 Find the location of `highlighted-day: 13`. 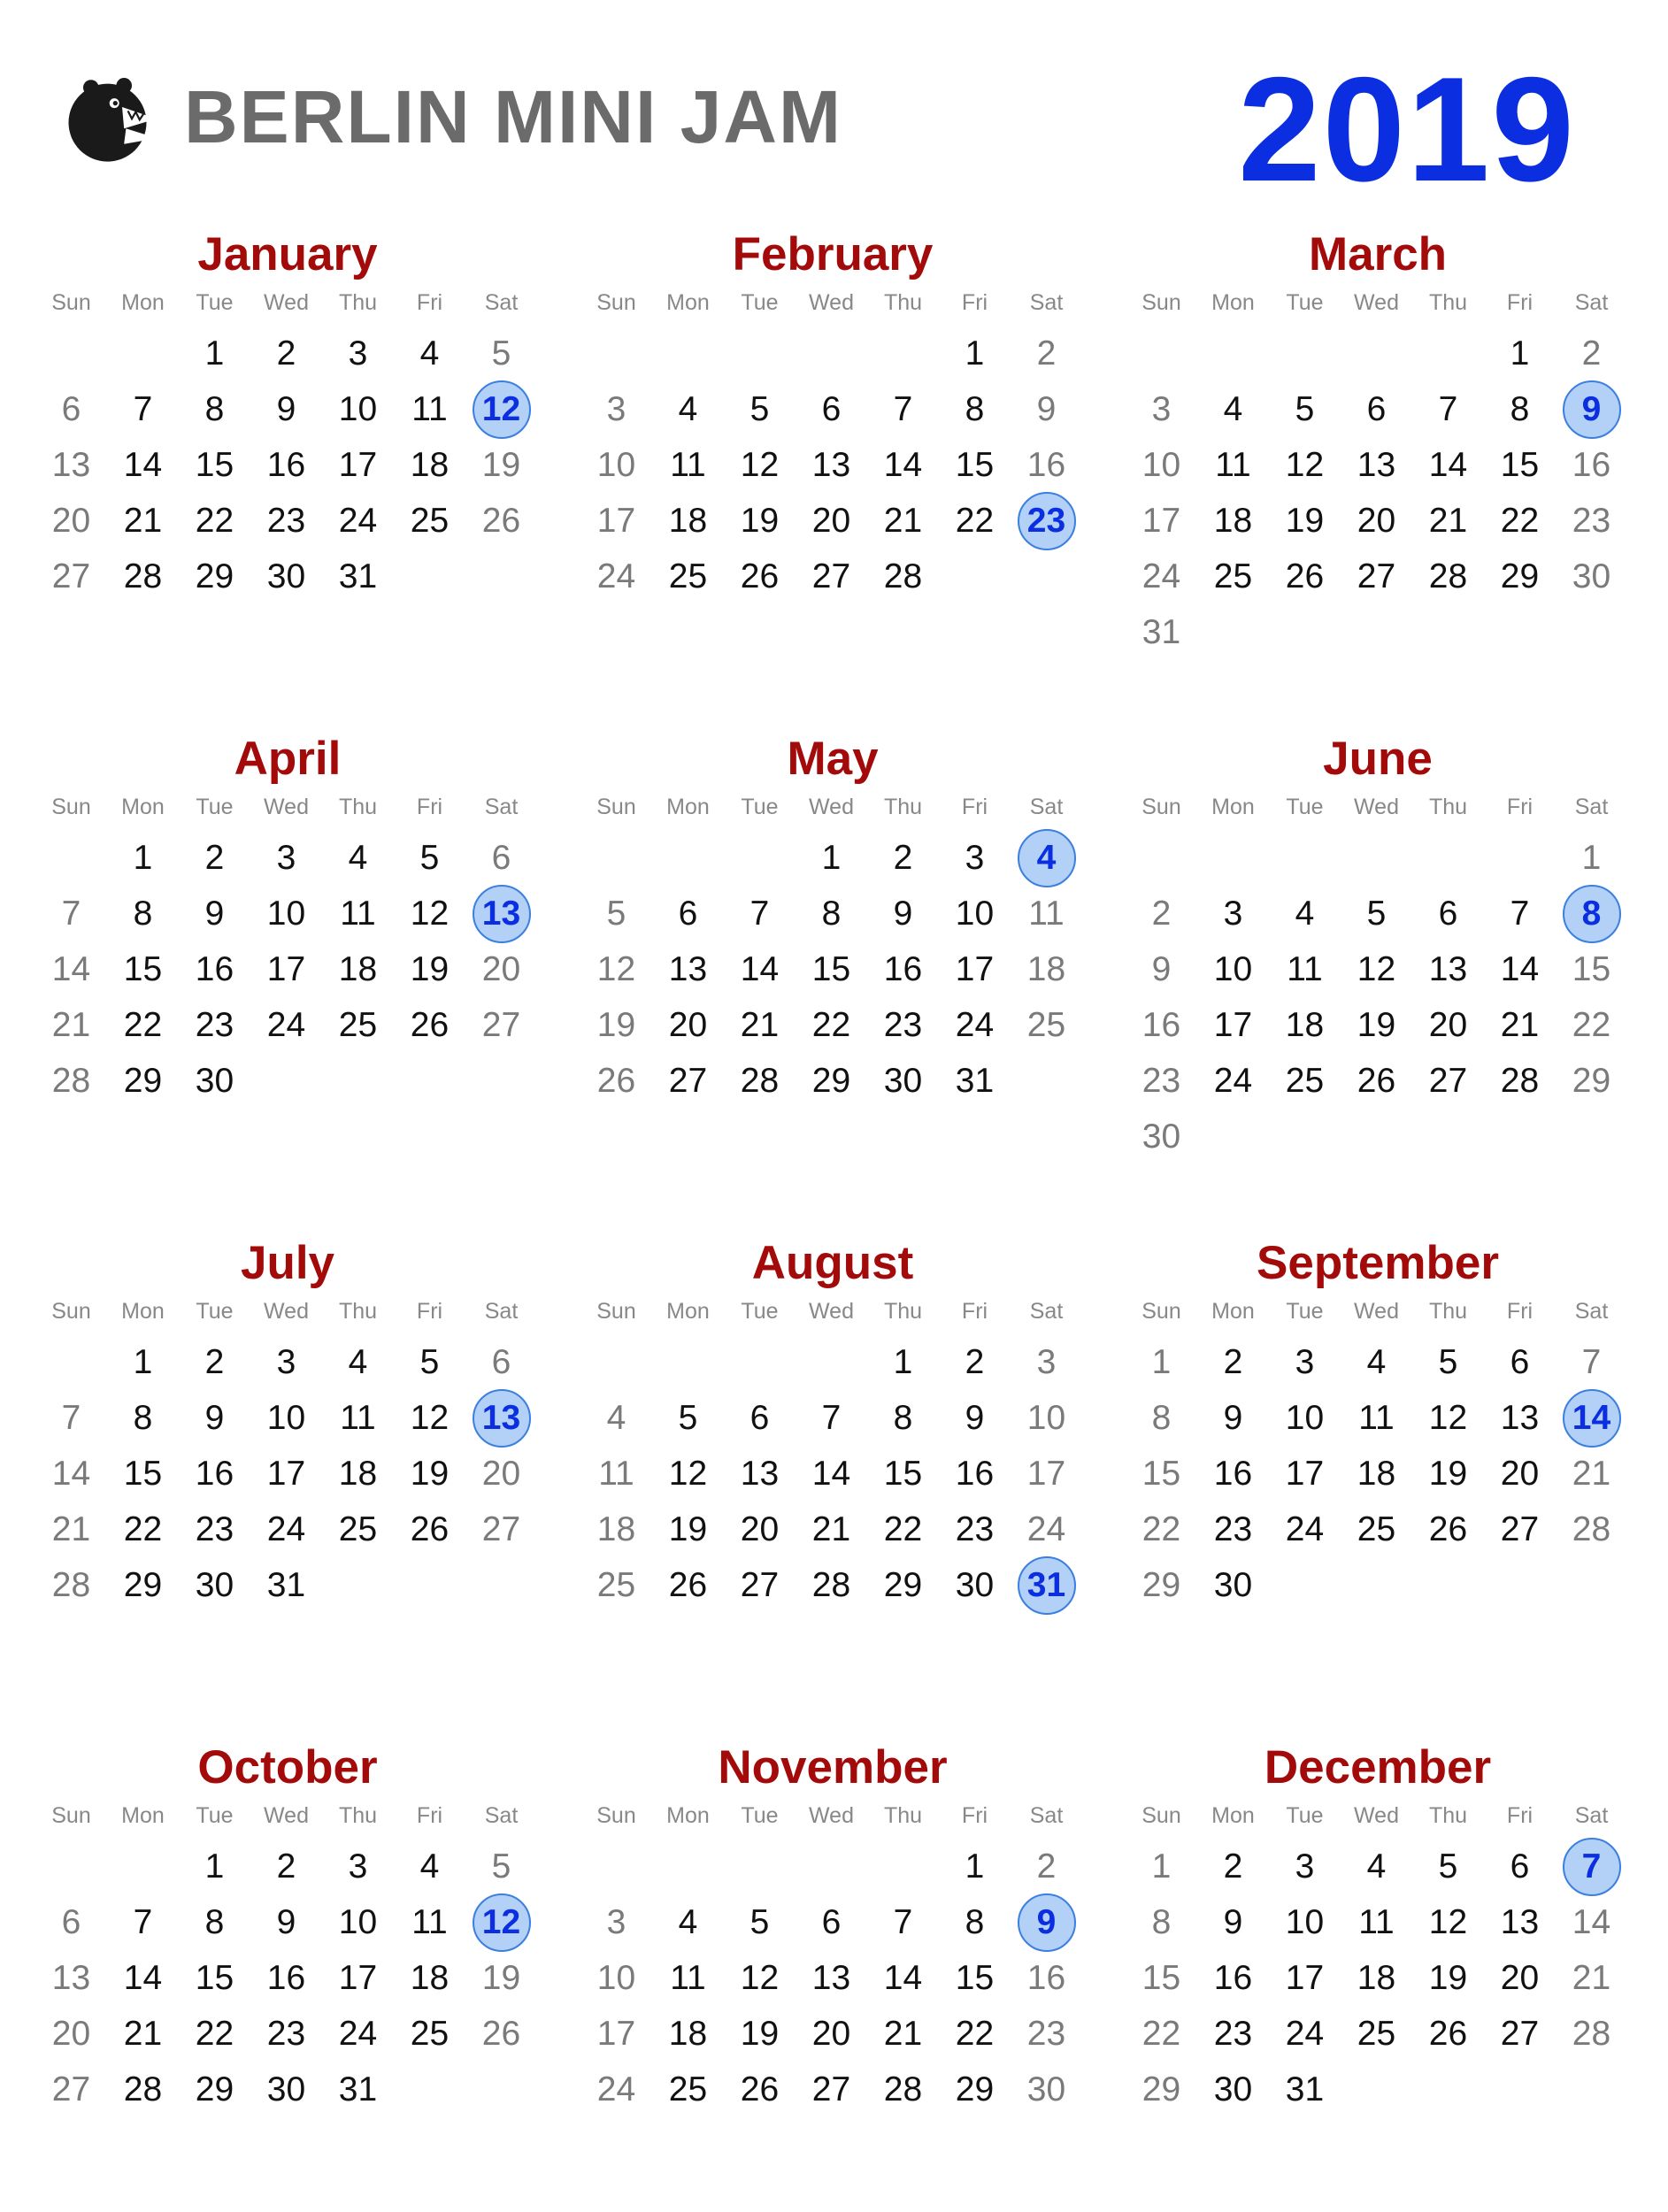

highlighted-day: 13 is located at coordinates (501, 914).